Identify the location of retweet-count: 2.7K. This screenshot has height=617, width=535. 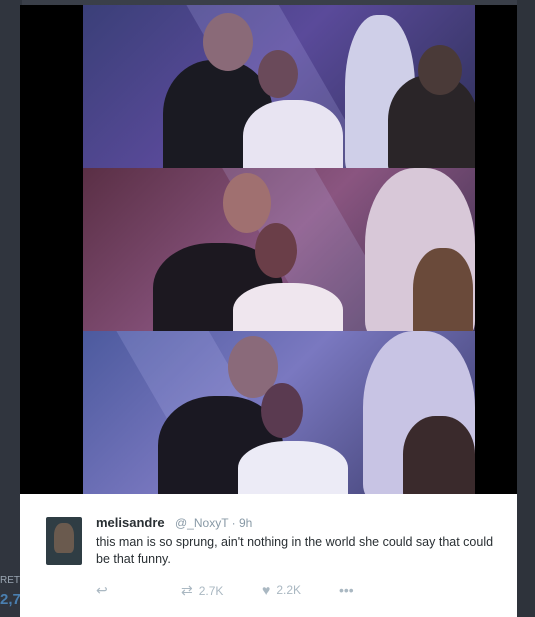
(211, 590).